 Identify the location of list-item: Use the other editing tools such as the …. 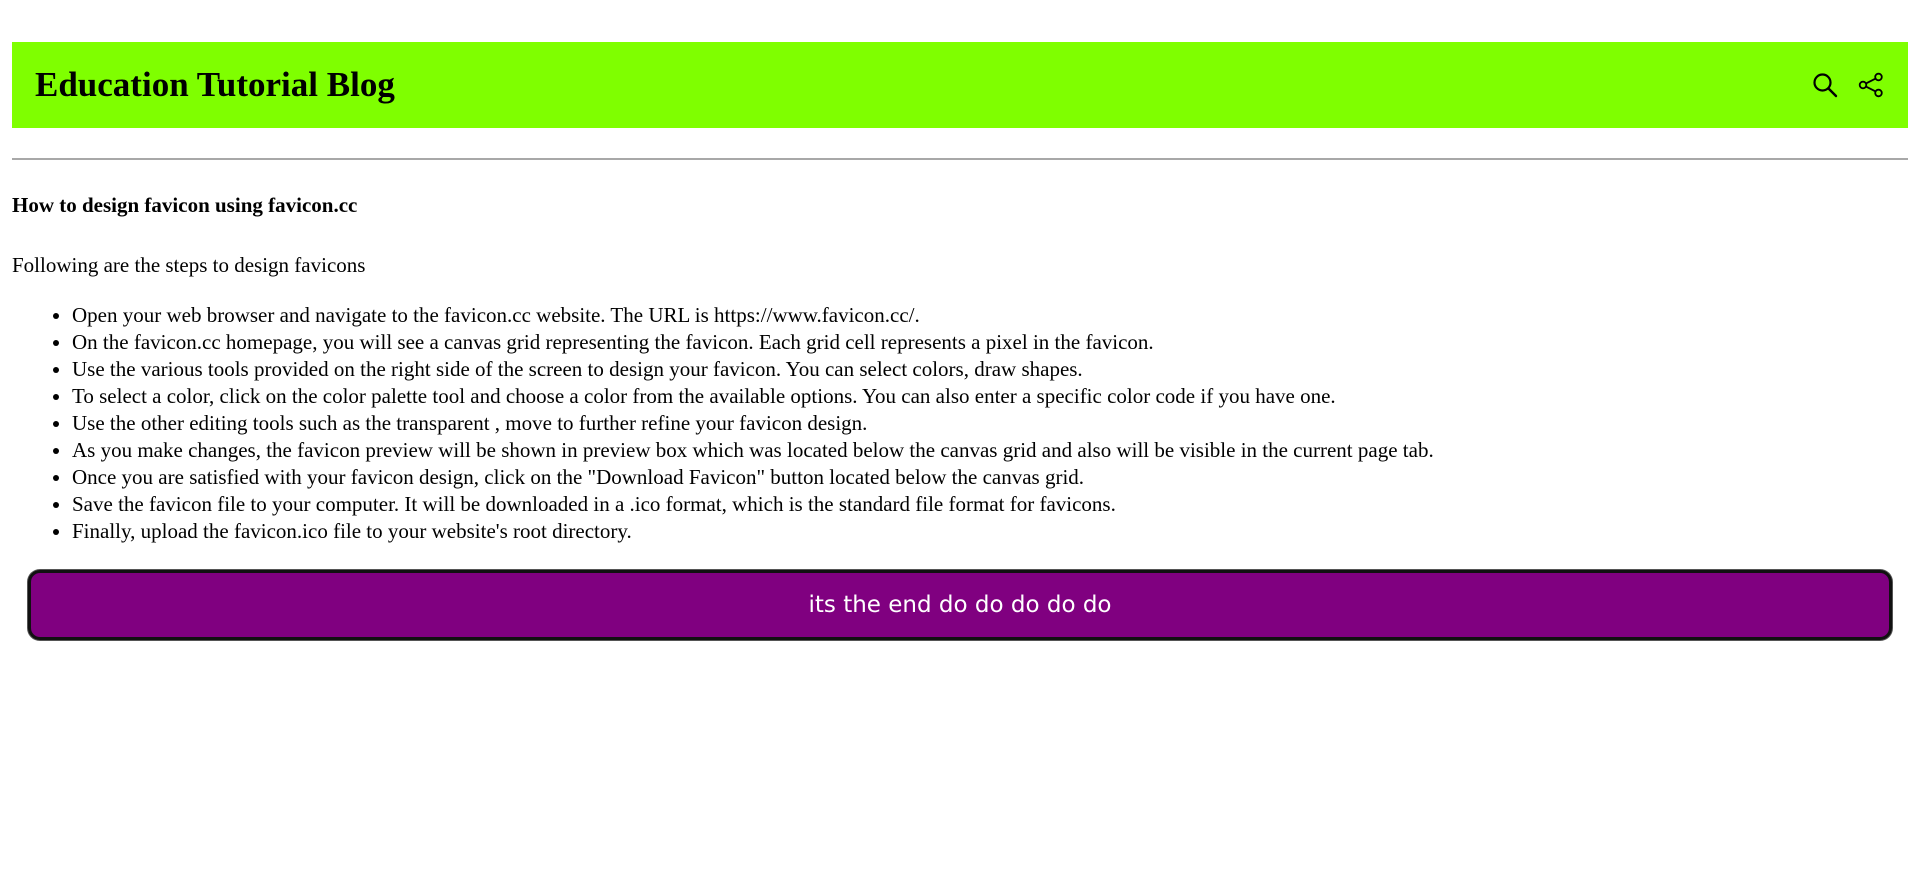
(753, 423).